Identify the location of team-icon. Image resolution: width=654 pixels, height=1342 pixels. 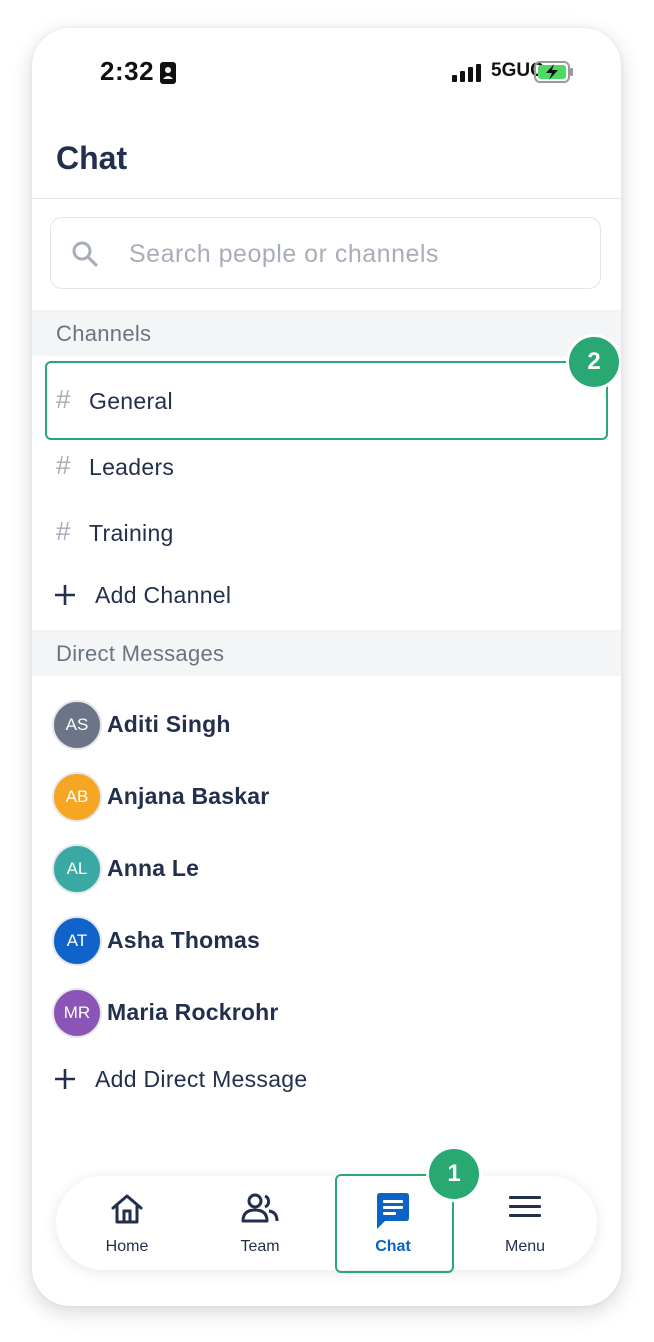
(260, 1208).